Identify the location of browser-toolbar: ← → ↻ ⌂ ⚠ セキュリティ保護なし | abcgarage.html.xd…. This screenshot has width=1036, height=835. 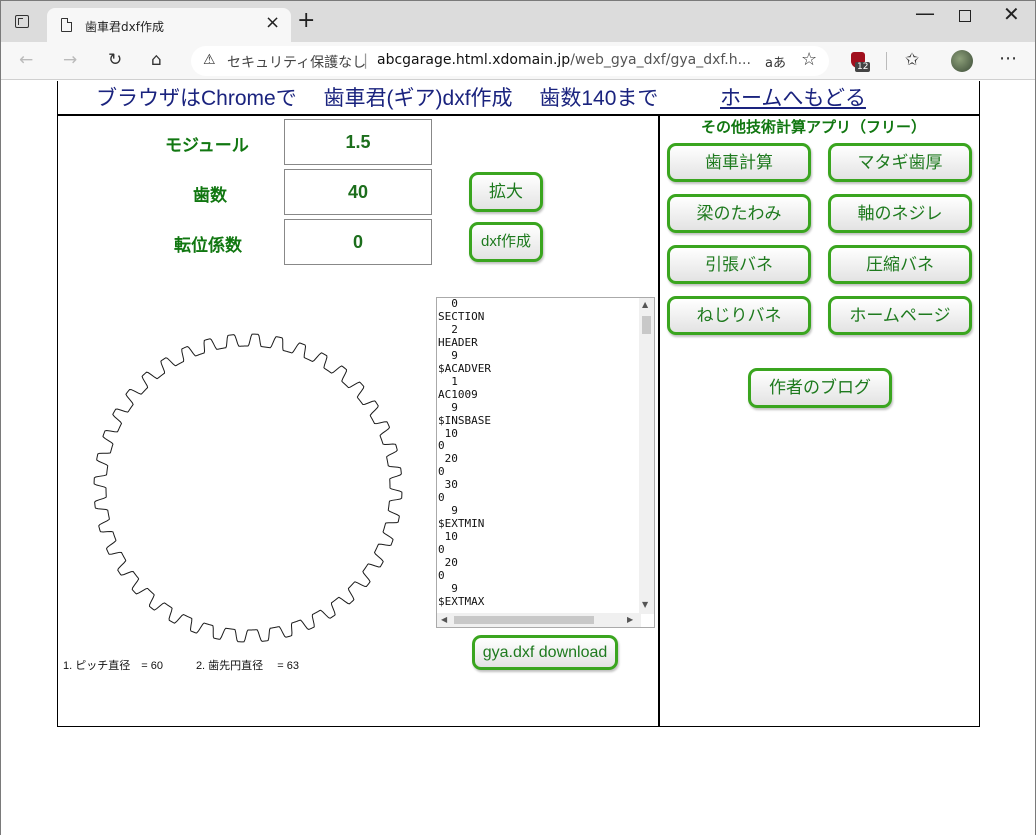
(518, 61).